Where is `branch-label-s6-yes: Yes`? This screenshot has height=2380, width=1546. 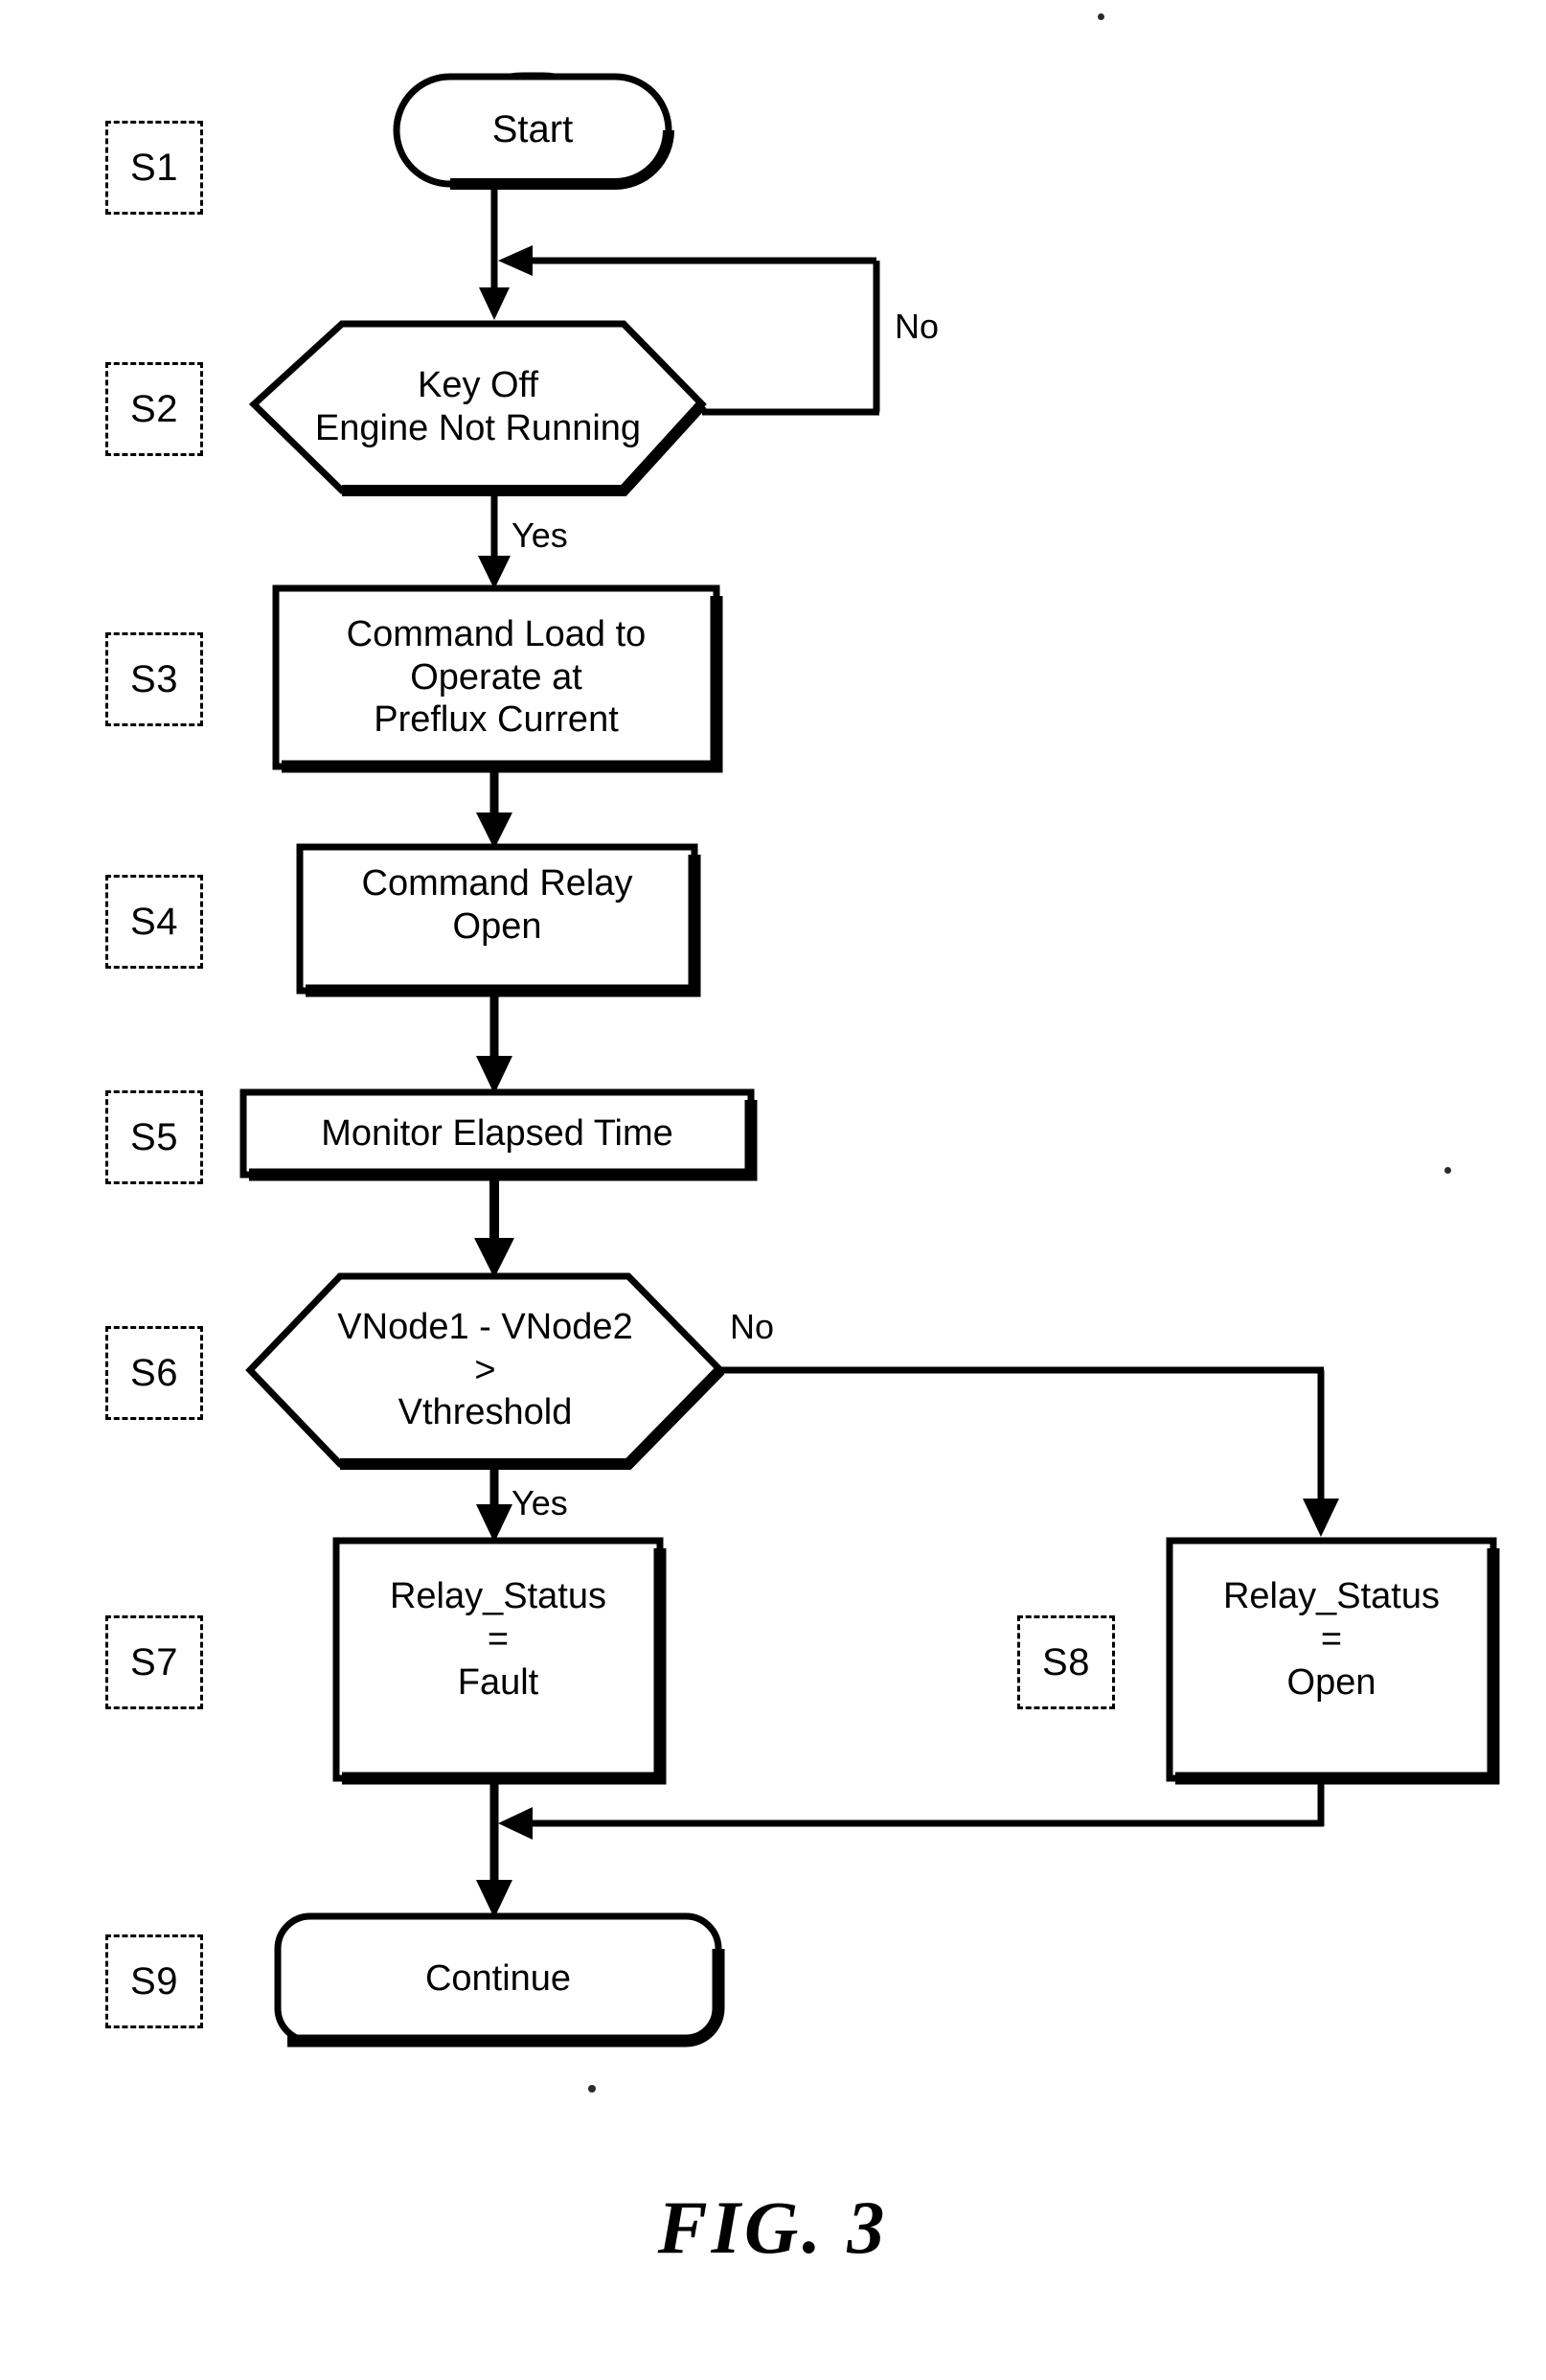
branch-label-s6-yes: Yes is located at coordinates (540, 1503).